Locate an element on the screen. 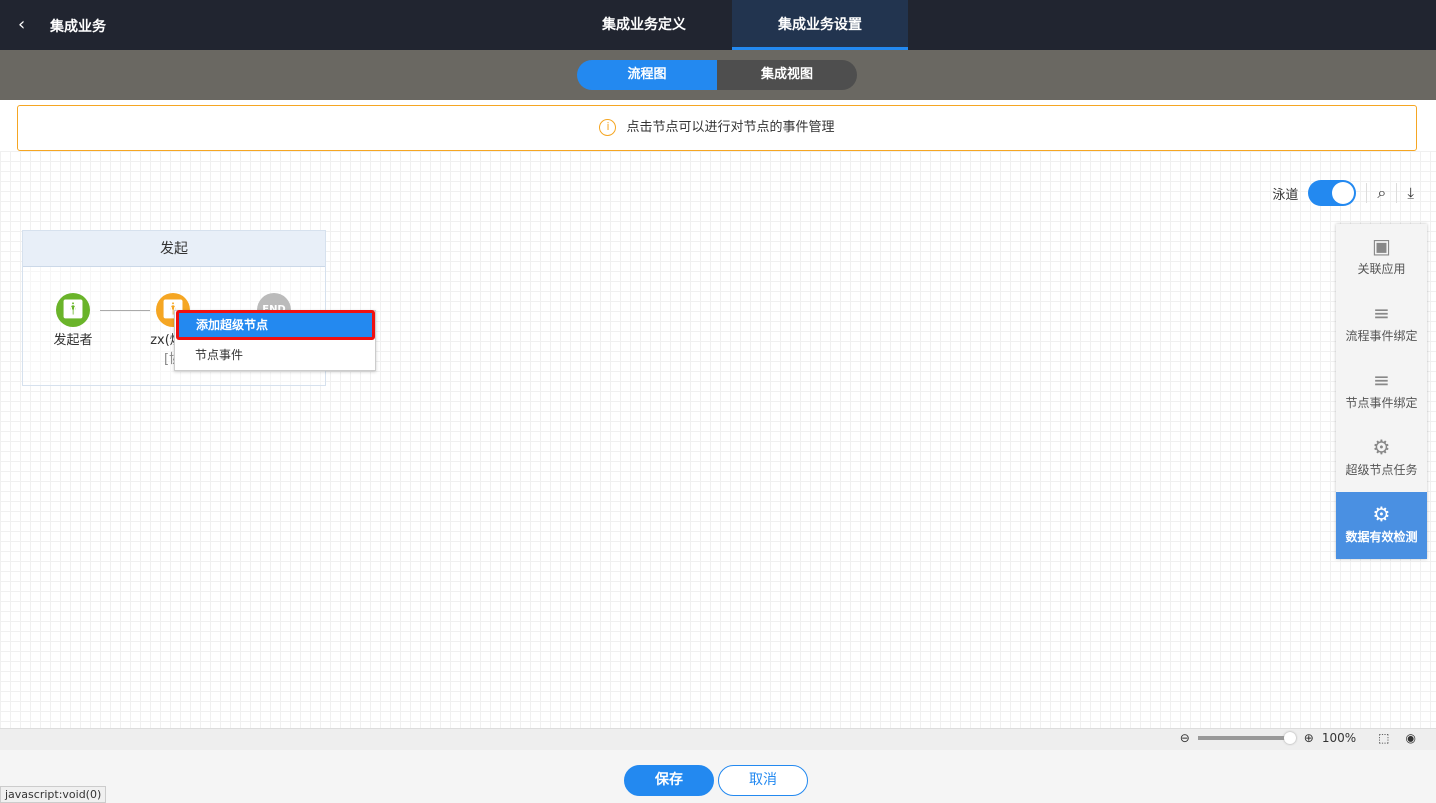 The width and height of the screenshot is (1436, 803). app-title: 集成业务 is located at coordinates (78, 27).